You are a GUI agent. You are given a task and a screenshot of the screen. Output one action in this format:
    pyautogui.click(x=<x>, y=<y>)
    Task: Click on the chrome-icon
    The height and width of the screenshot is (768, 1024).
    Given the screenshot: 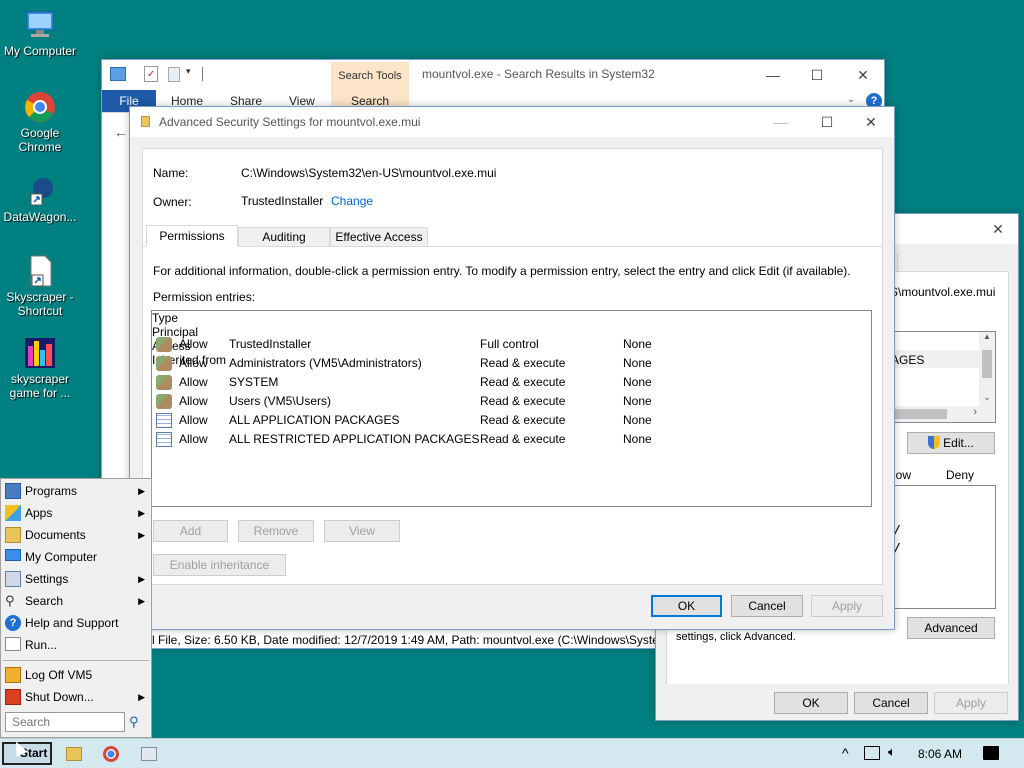 What is the action you would take?
    pyautogui.click(x=111, y=754)
    